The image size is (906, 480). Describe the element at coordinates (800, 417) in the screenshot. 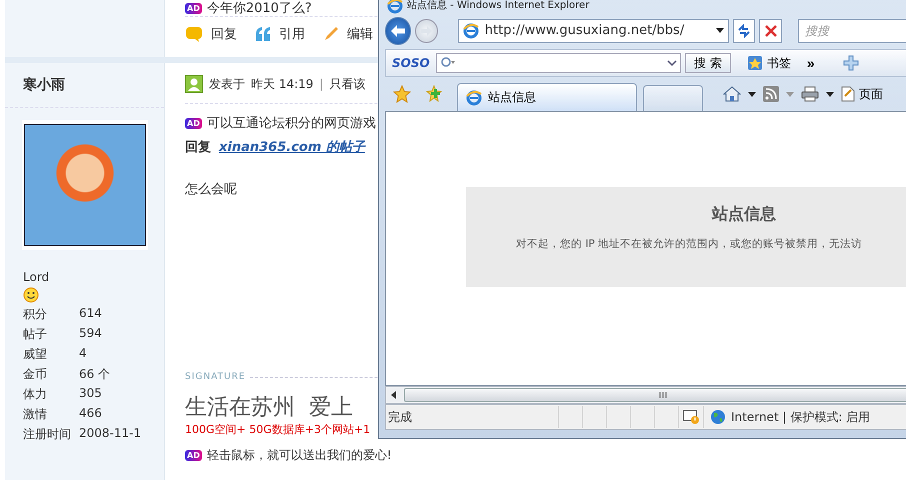

I see `security-zone: Internet | 保护模式: 启用` at that location.